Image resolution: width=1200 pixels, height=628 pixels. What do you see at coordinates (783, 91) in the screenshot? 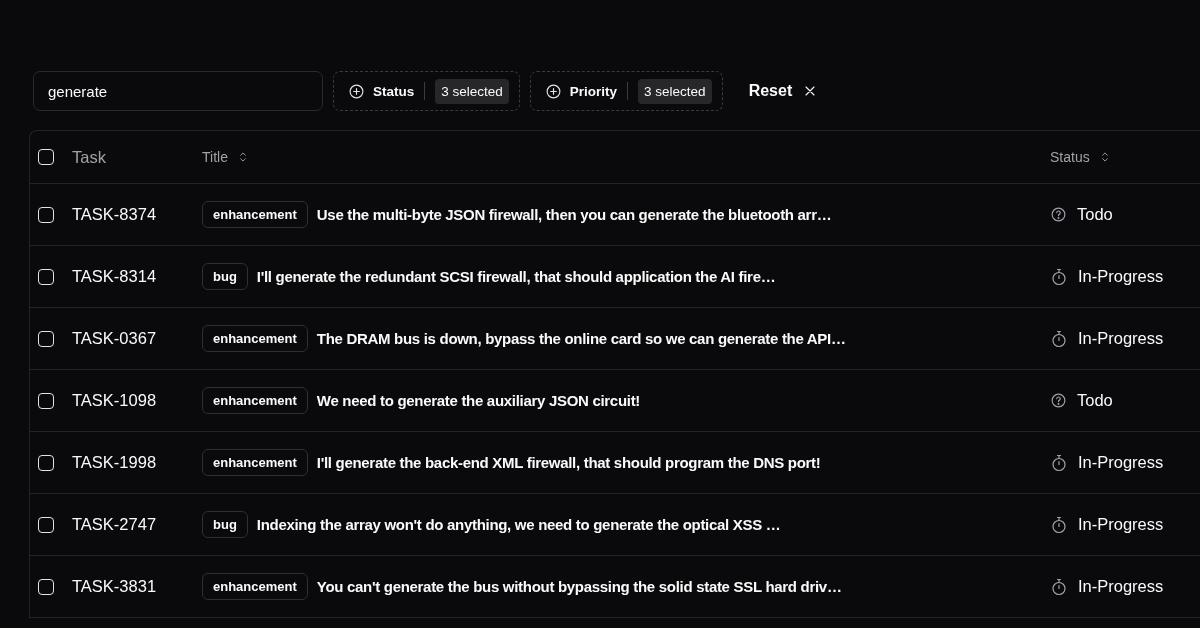
I see `reset-button: Reset` at bounding box center [783, 91].